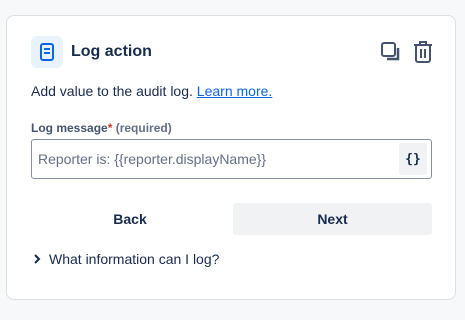  Describe the element at coordinates (112, 91) in the screenshot. I see `description-text: Add value to the audit log.` at that location.